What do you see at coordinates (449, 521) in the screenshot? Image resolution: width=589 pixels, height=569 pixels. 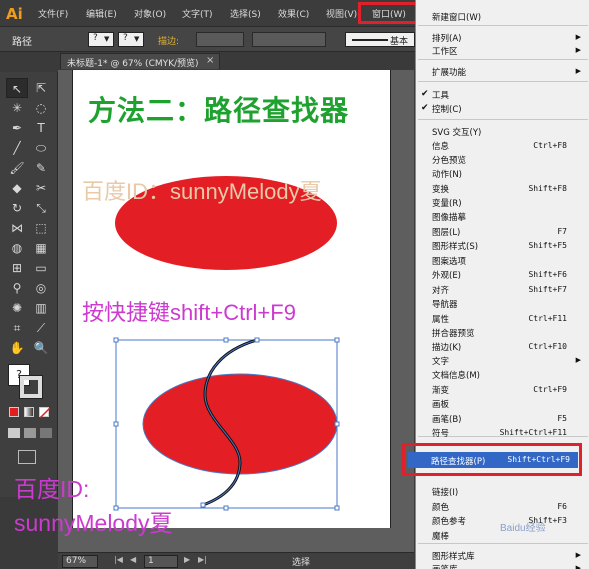 I see `menu-item: 颜色参考` at bounding box center [449, 521].